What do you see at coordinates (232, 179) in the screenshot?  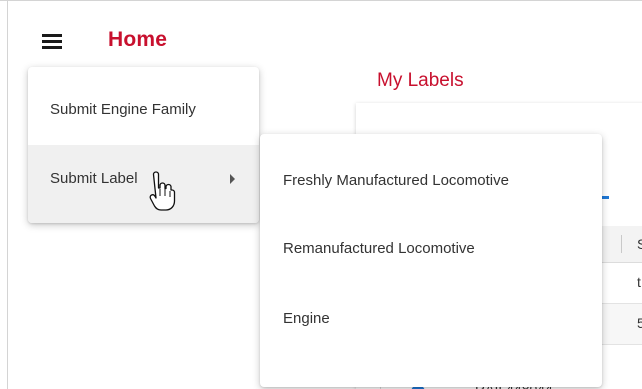 I see `chevron-right-icon` at bounding box center [232, 179].